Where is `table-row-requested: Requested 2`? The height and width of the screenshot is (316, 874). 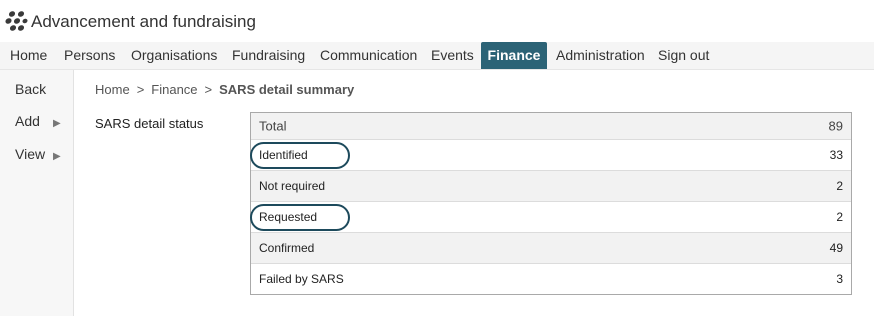 table-row-requested: Requested 2 is located at coordinates (550, 216).